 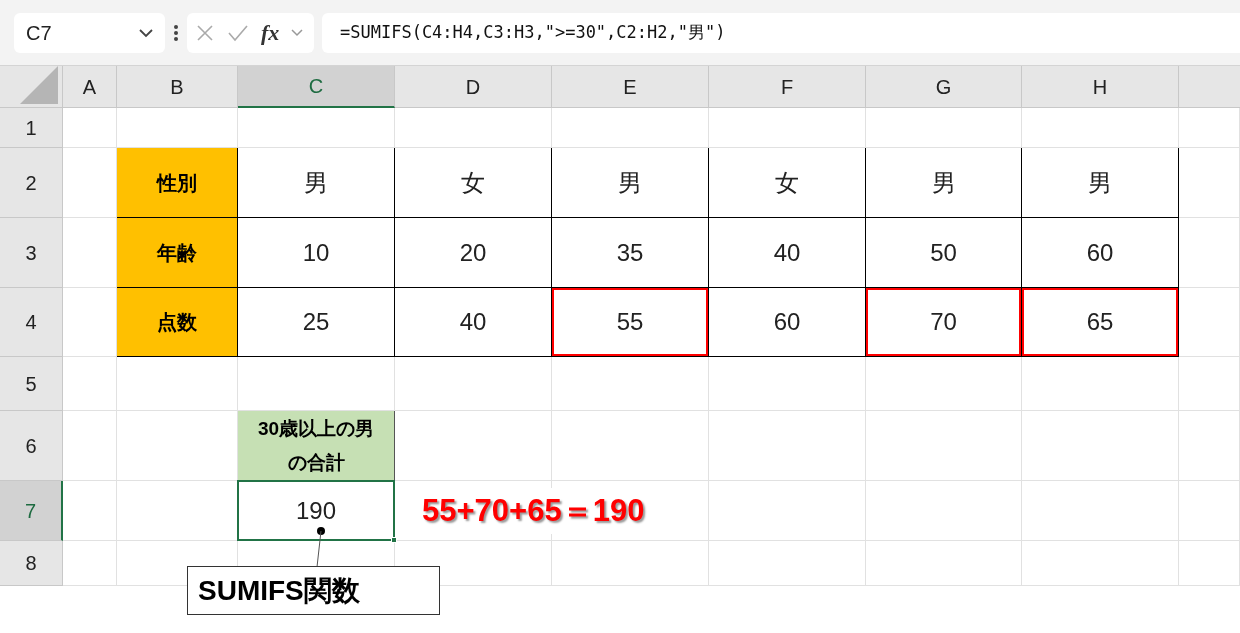 What do you see at coordinates (630, 322) in the screenshot?
I see `table-cell: 55` at bounding box center [630, 322].